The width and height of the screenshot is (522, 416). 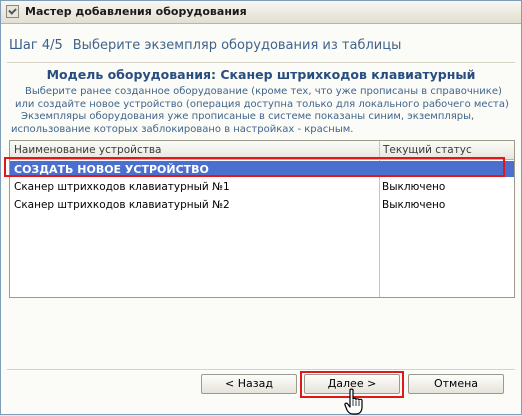 What do you see at coordinates (456, 384) in the screenshot?
I see `cancel-button: Отмена` at bounding box center [456, 384].